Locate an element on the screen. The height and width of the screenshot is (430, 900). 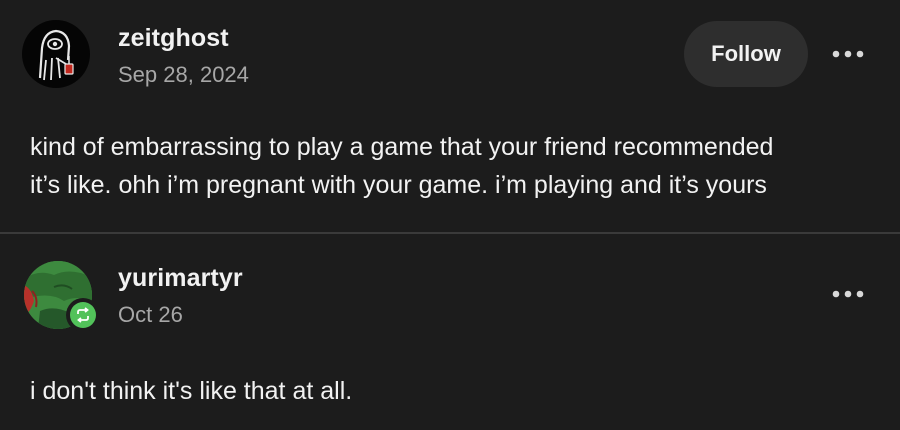
reblog-badge is located at coordinates (83, 315).